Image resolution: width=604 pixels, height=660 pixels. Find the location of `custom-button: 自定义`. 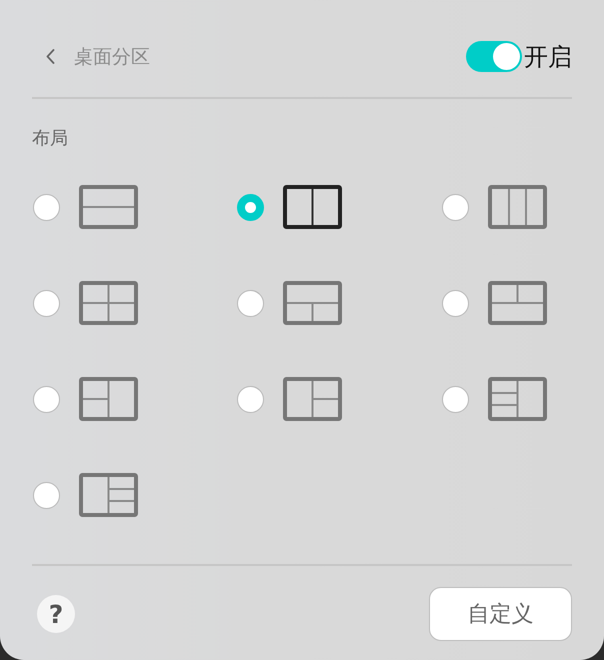

custom-button: 自定义 is located at coordinates (500, 614).